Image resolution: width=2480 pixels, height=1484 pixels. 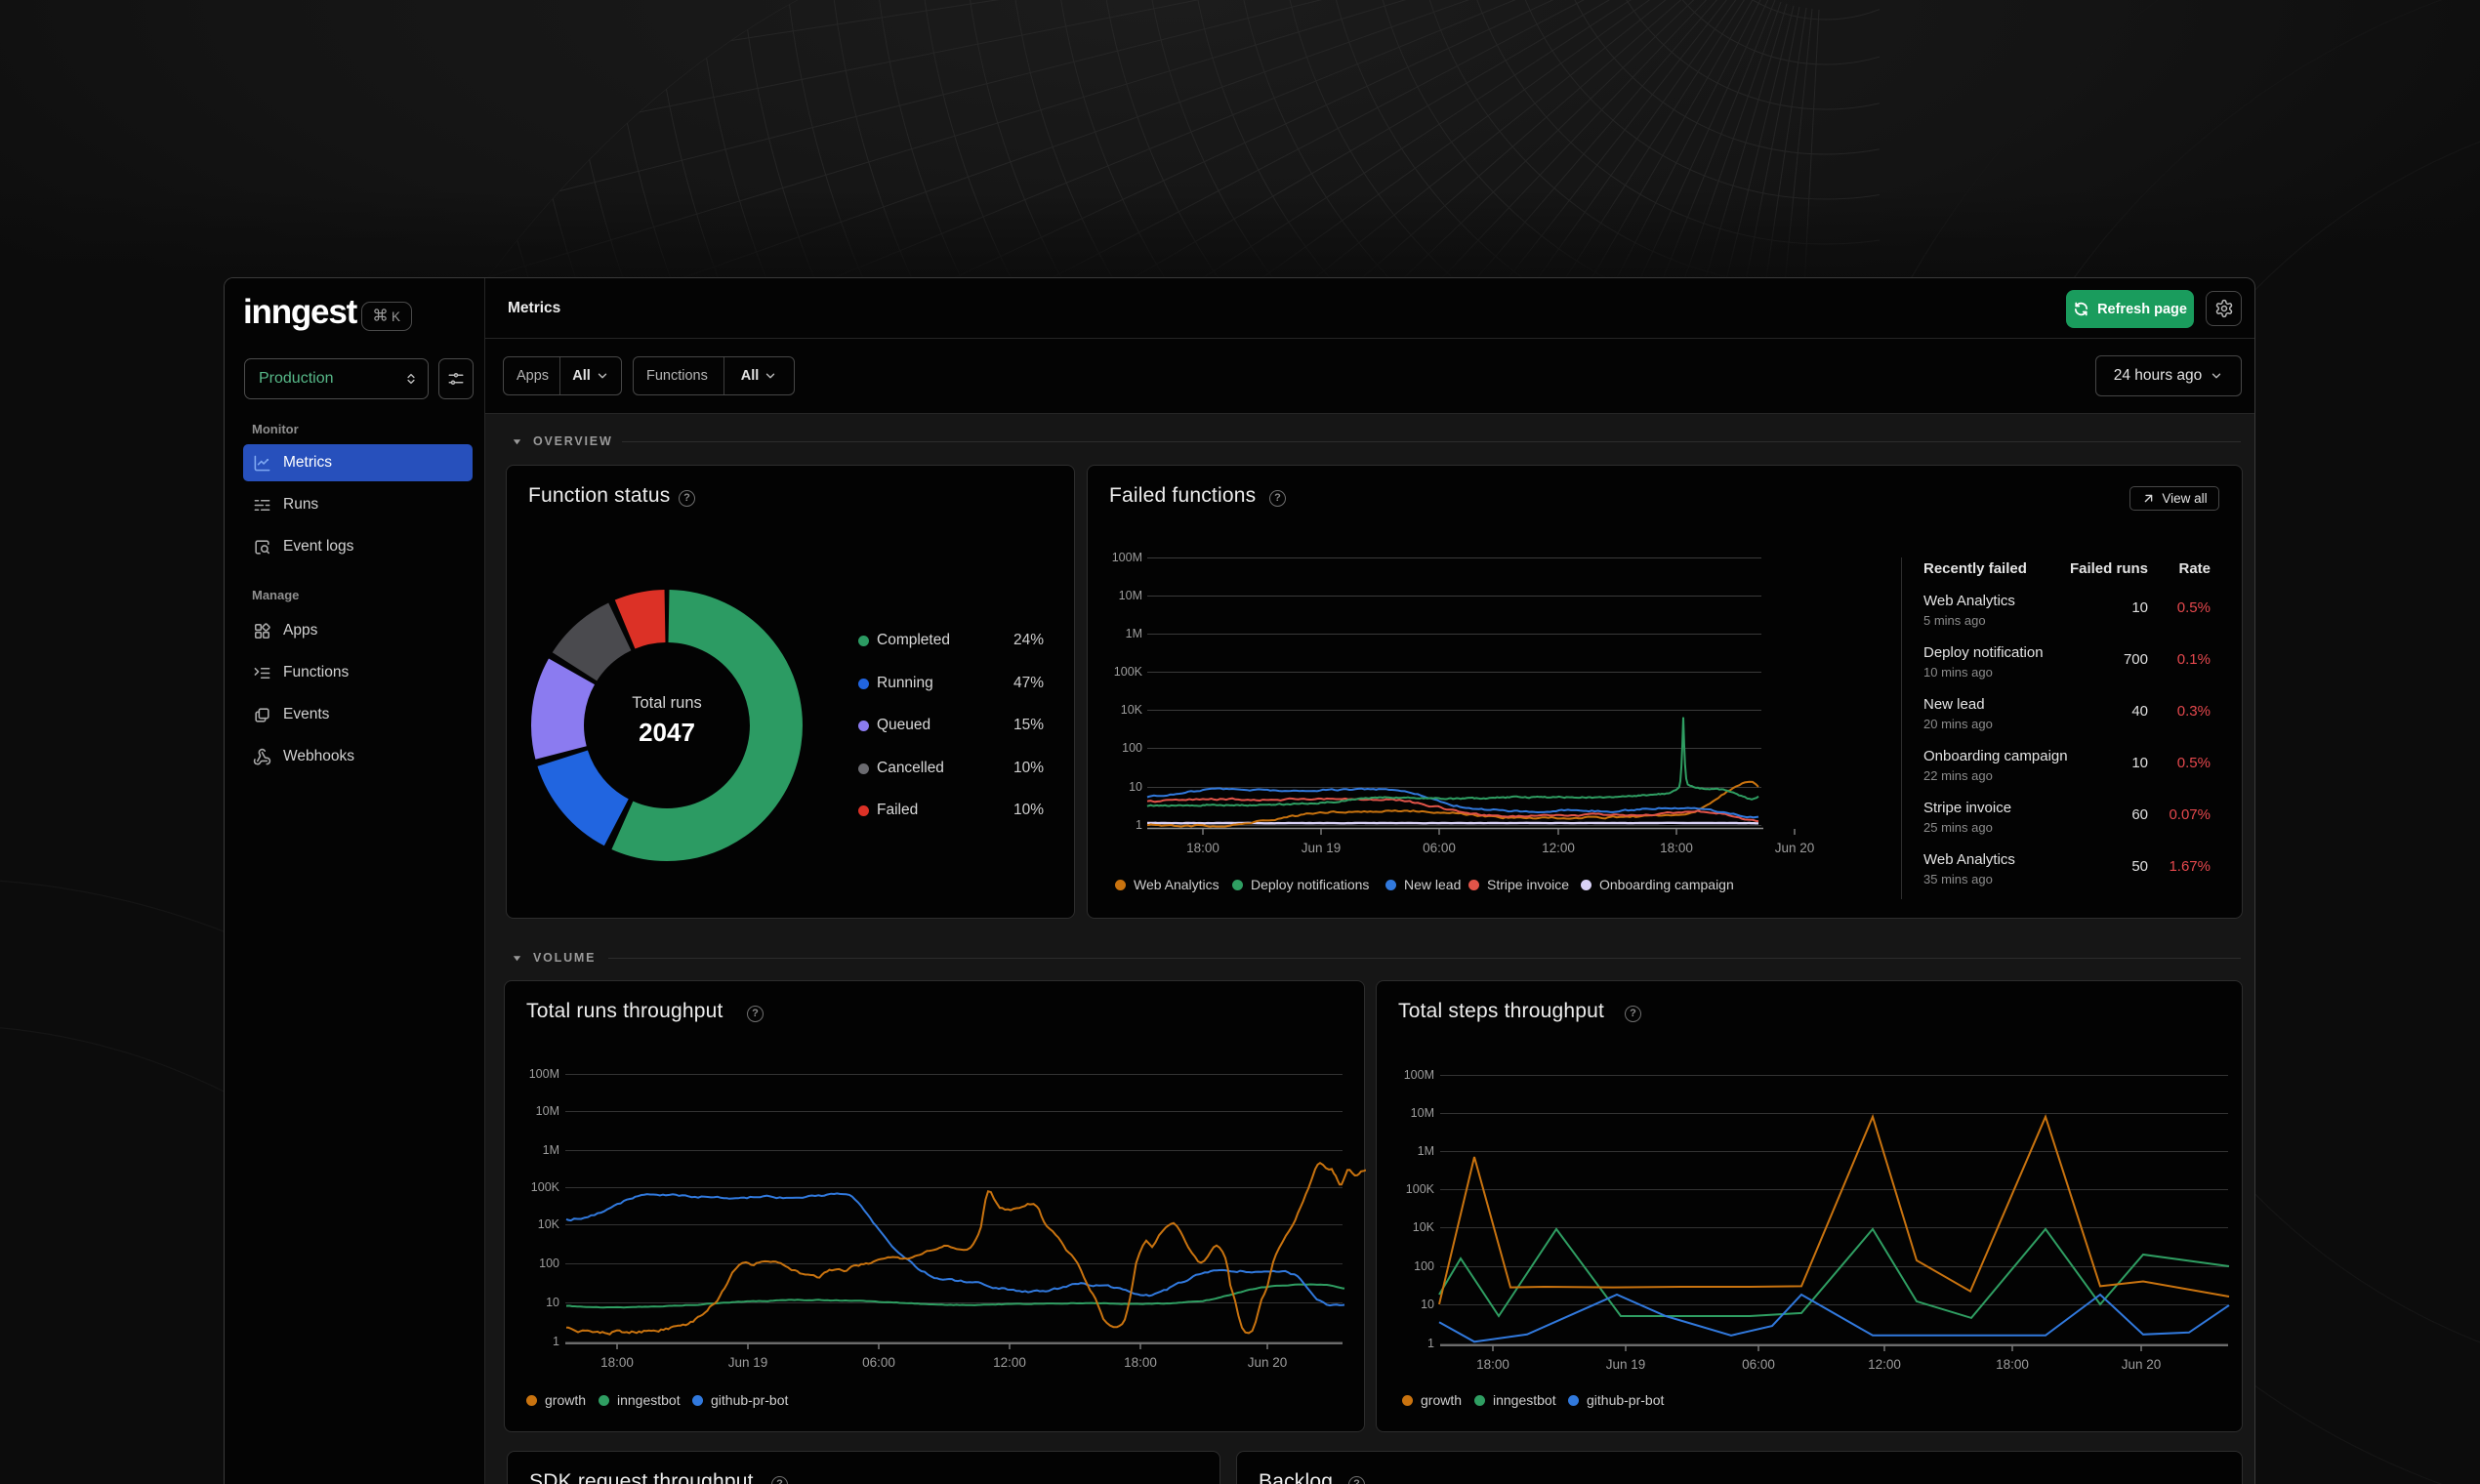 I want to click on svg-text: 2047, so click(x=667, y=733).